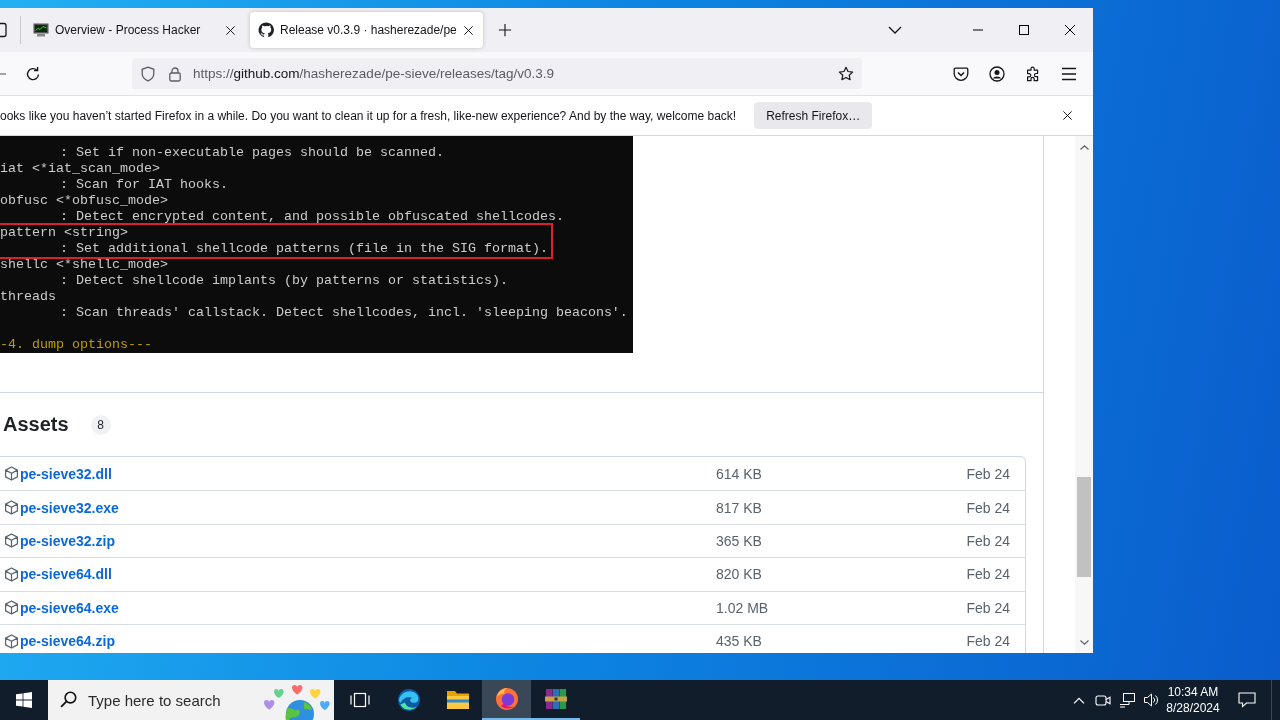 Image resolution: width=1280 pixels, height=720 pixels. What do you see at coordinates (368, 115) in the screenshot?
I see `notification-message: ooks like you haven’t started Firefox in a while. Do you want to clean it up for a fresh, like-new experience? And by the way, welcome back!` at bounding box center [368, 115].